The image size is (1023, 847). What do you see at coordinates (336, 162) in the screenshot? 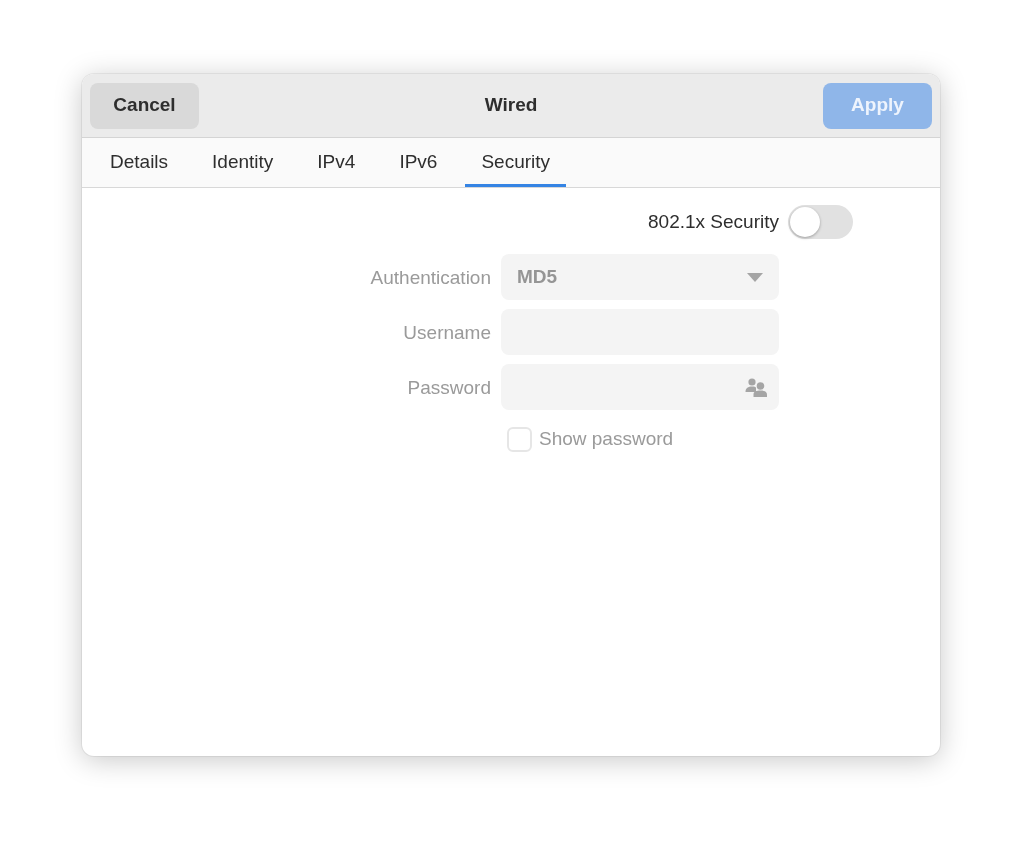
I see `tab: IPv4` at bounding box center [336, 162].